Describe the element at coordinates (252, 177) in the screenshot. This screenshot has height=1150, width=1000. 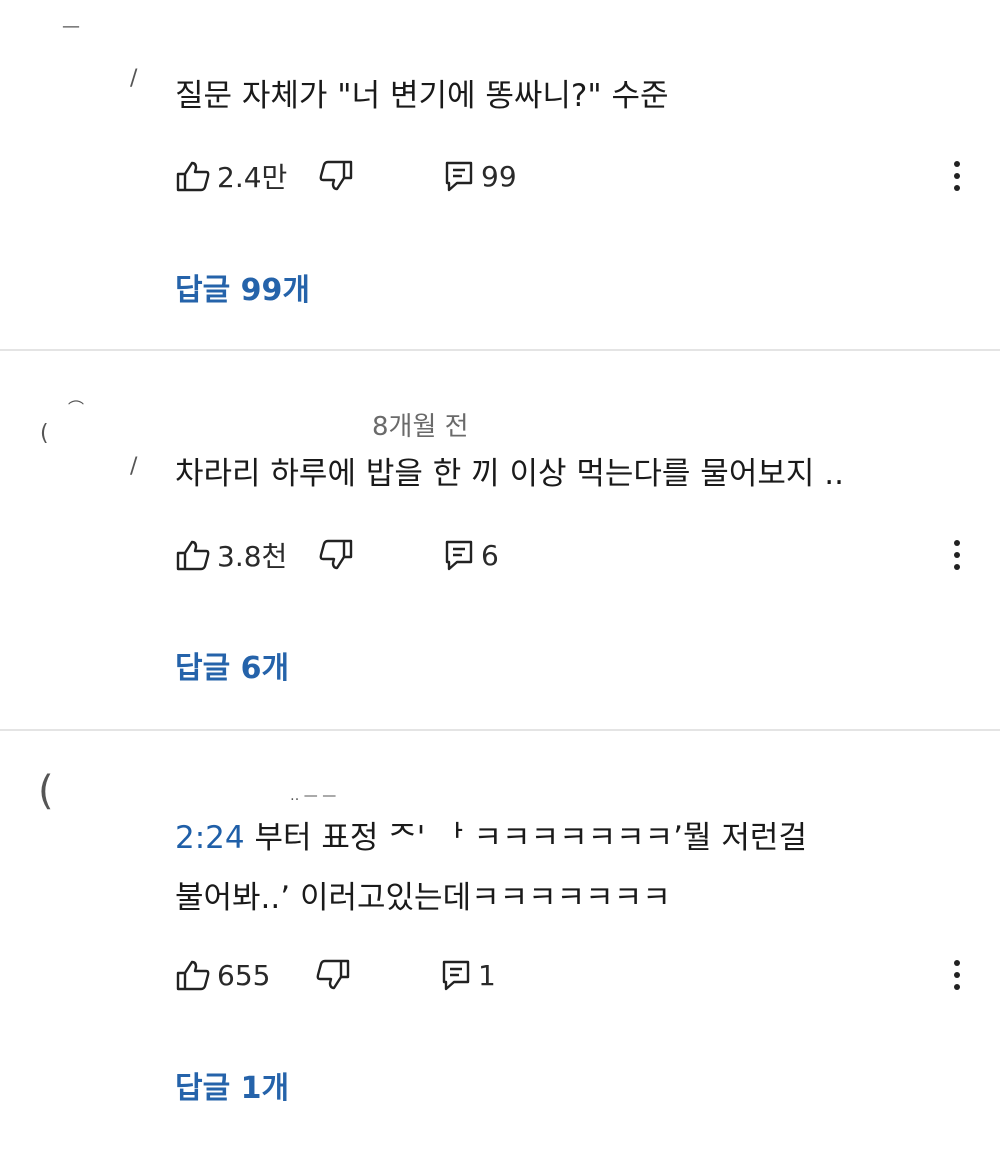
I see `like-count: 2.4만` at that location.